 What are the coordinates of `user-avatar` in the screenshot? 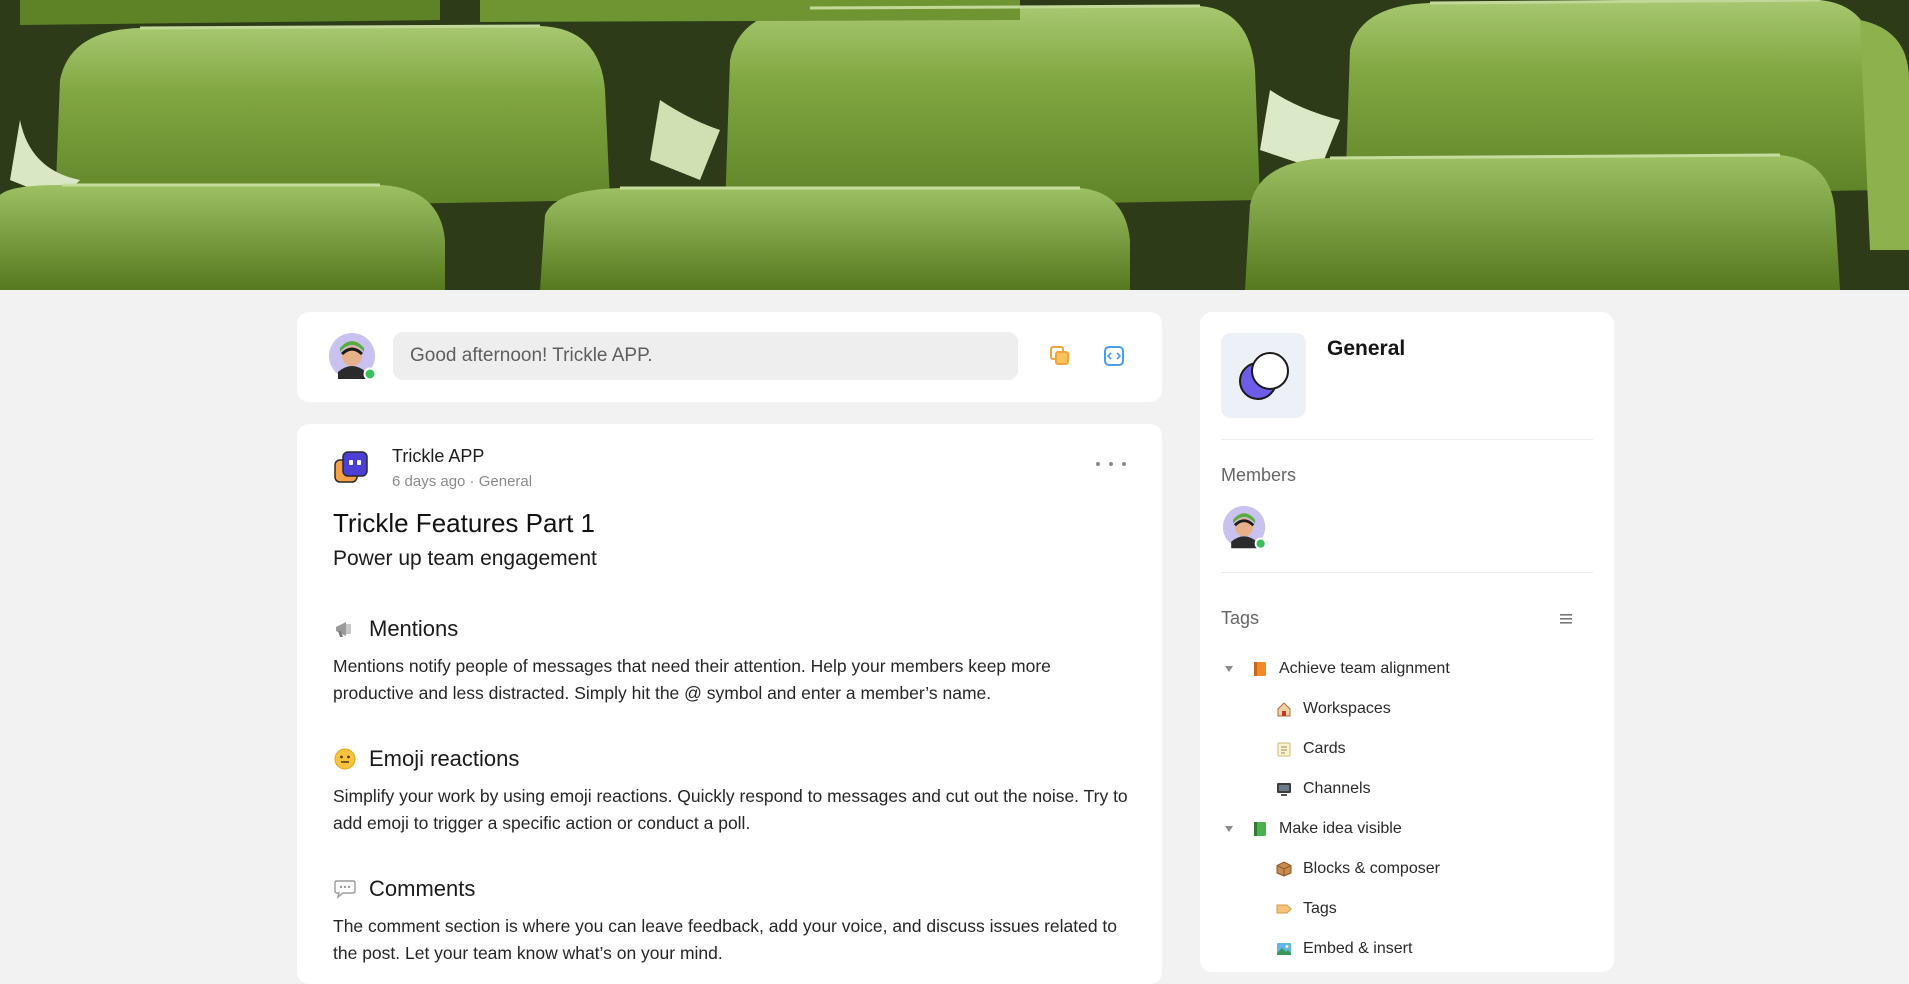 It's located at (353, 359).